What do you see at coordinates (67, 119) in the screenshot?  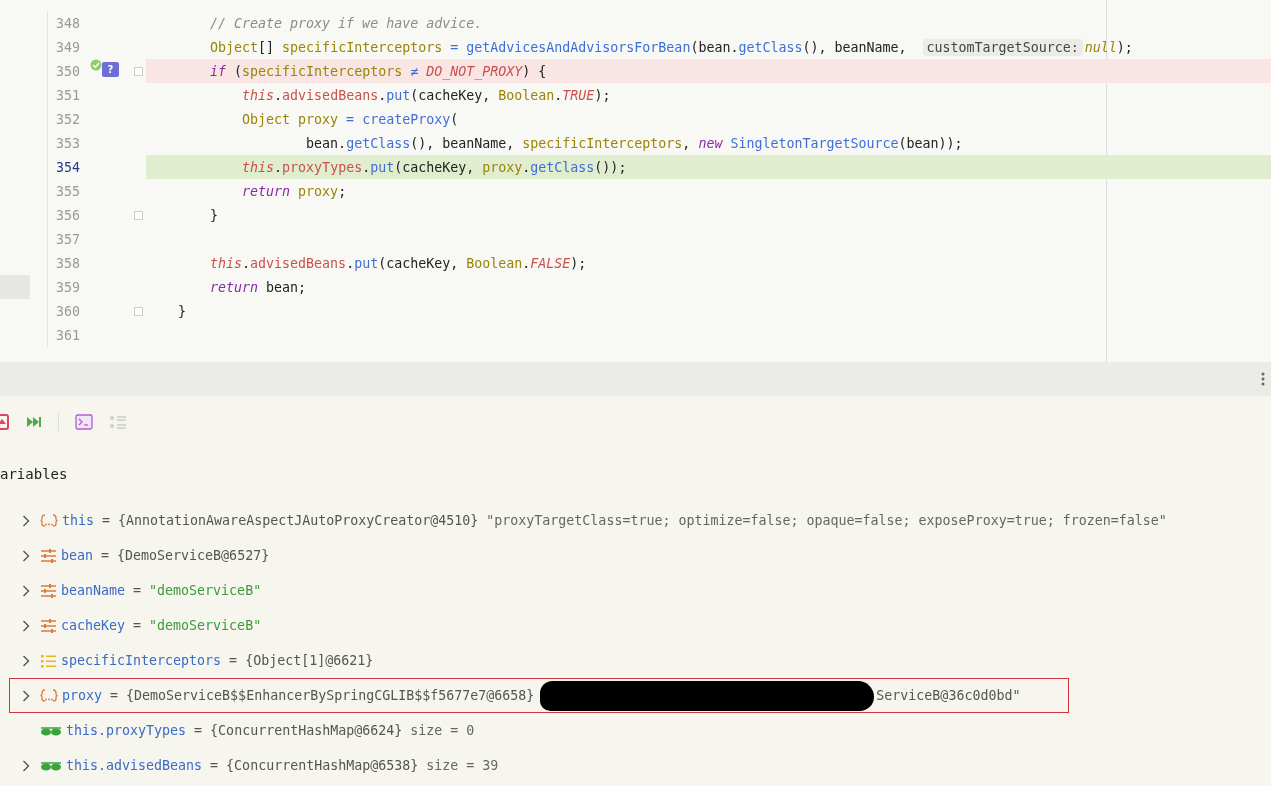 I see `line-number: 352` at bounding box center [67, 119].